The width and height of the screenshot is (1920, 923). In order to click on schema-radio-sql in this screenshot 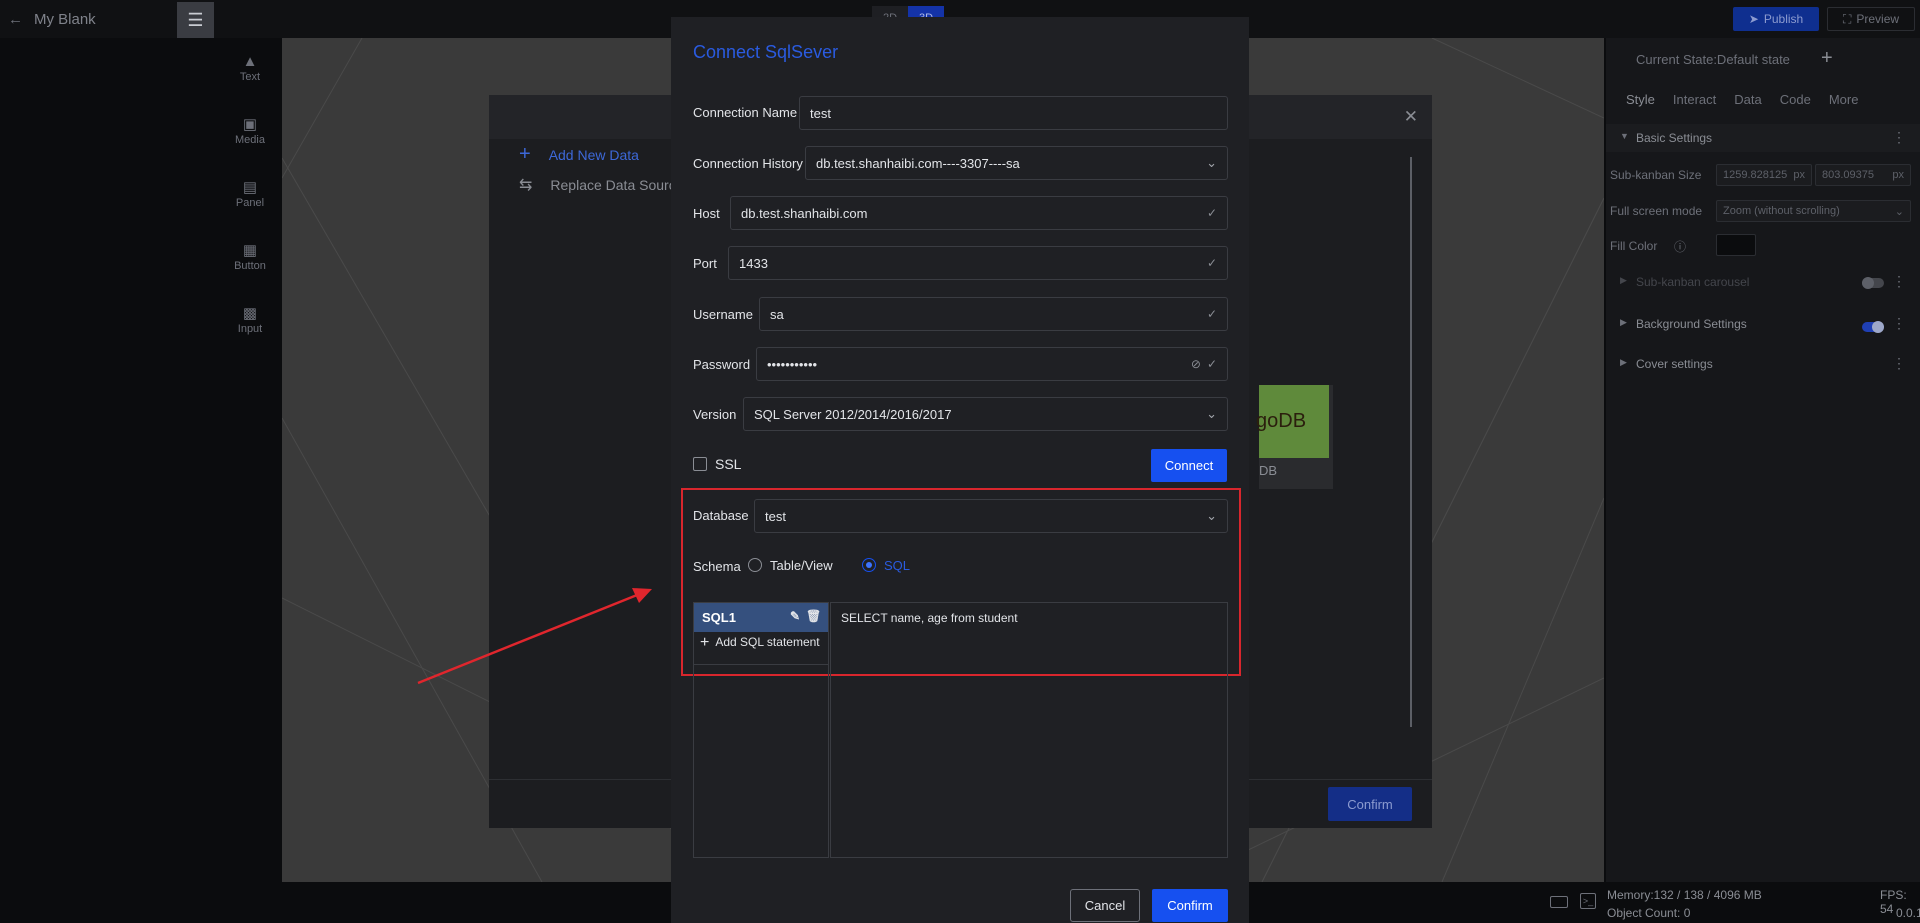, I will do `click(869, 565)`.